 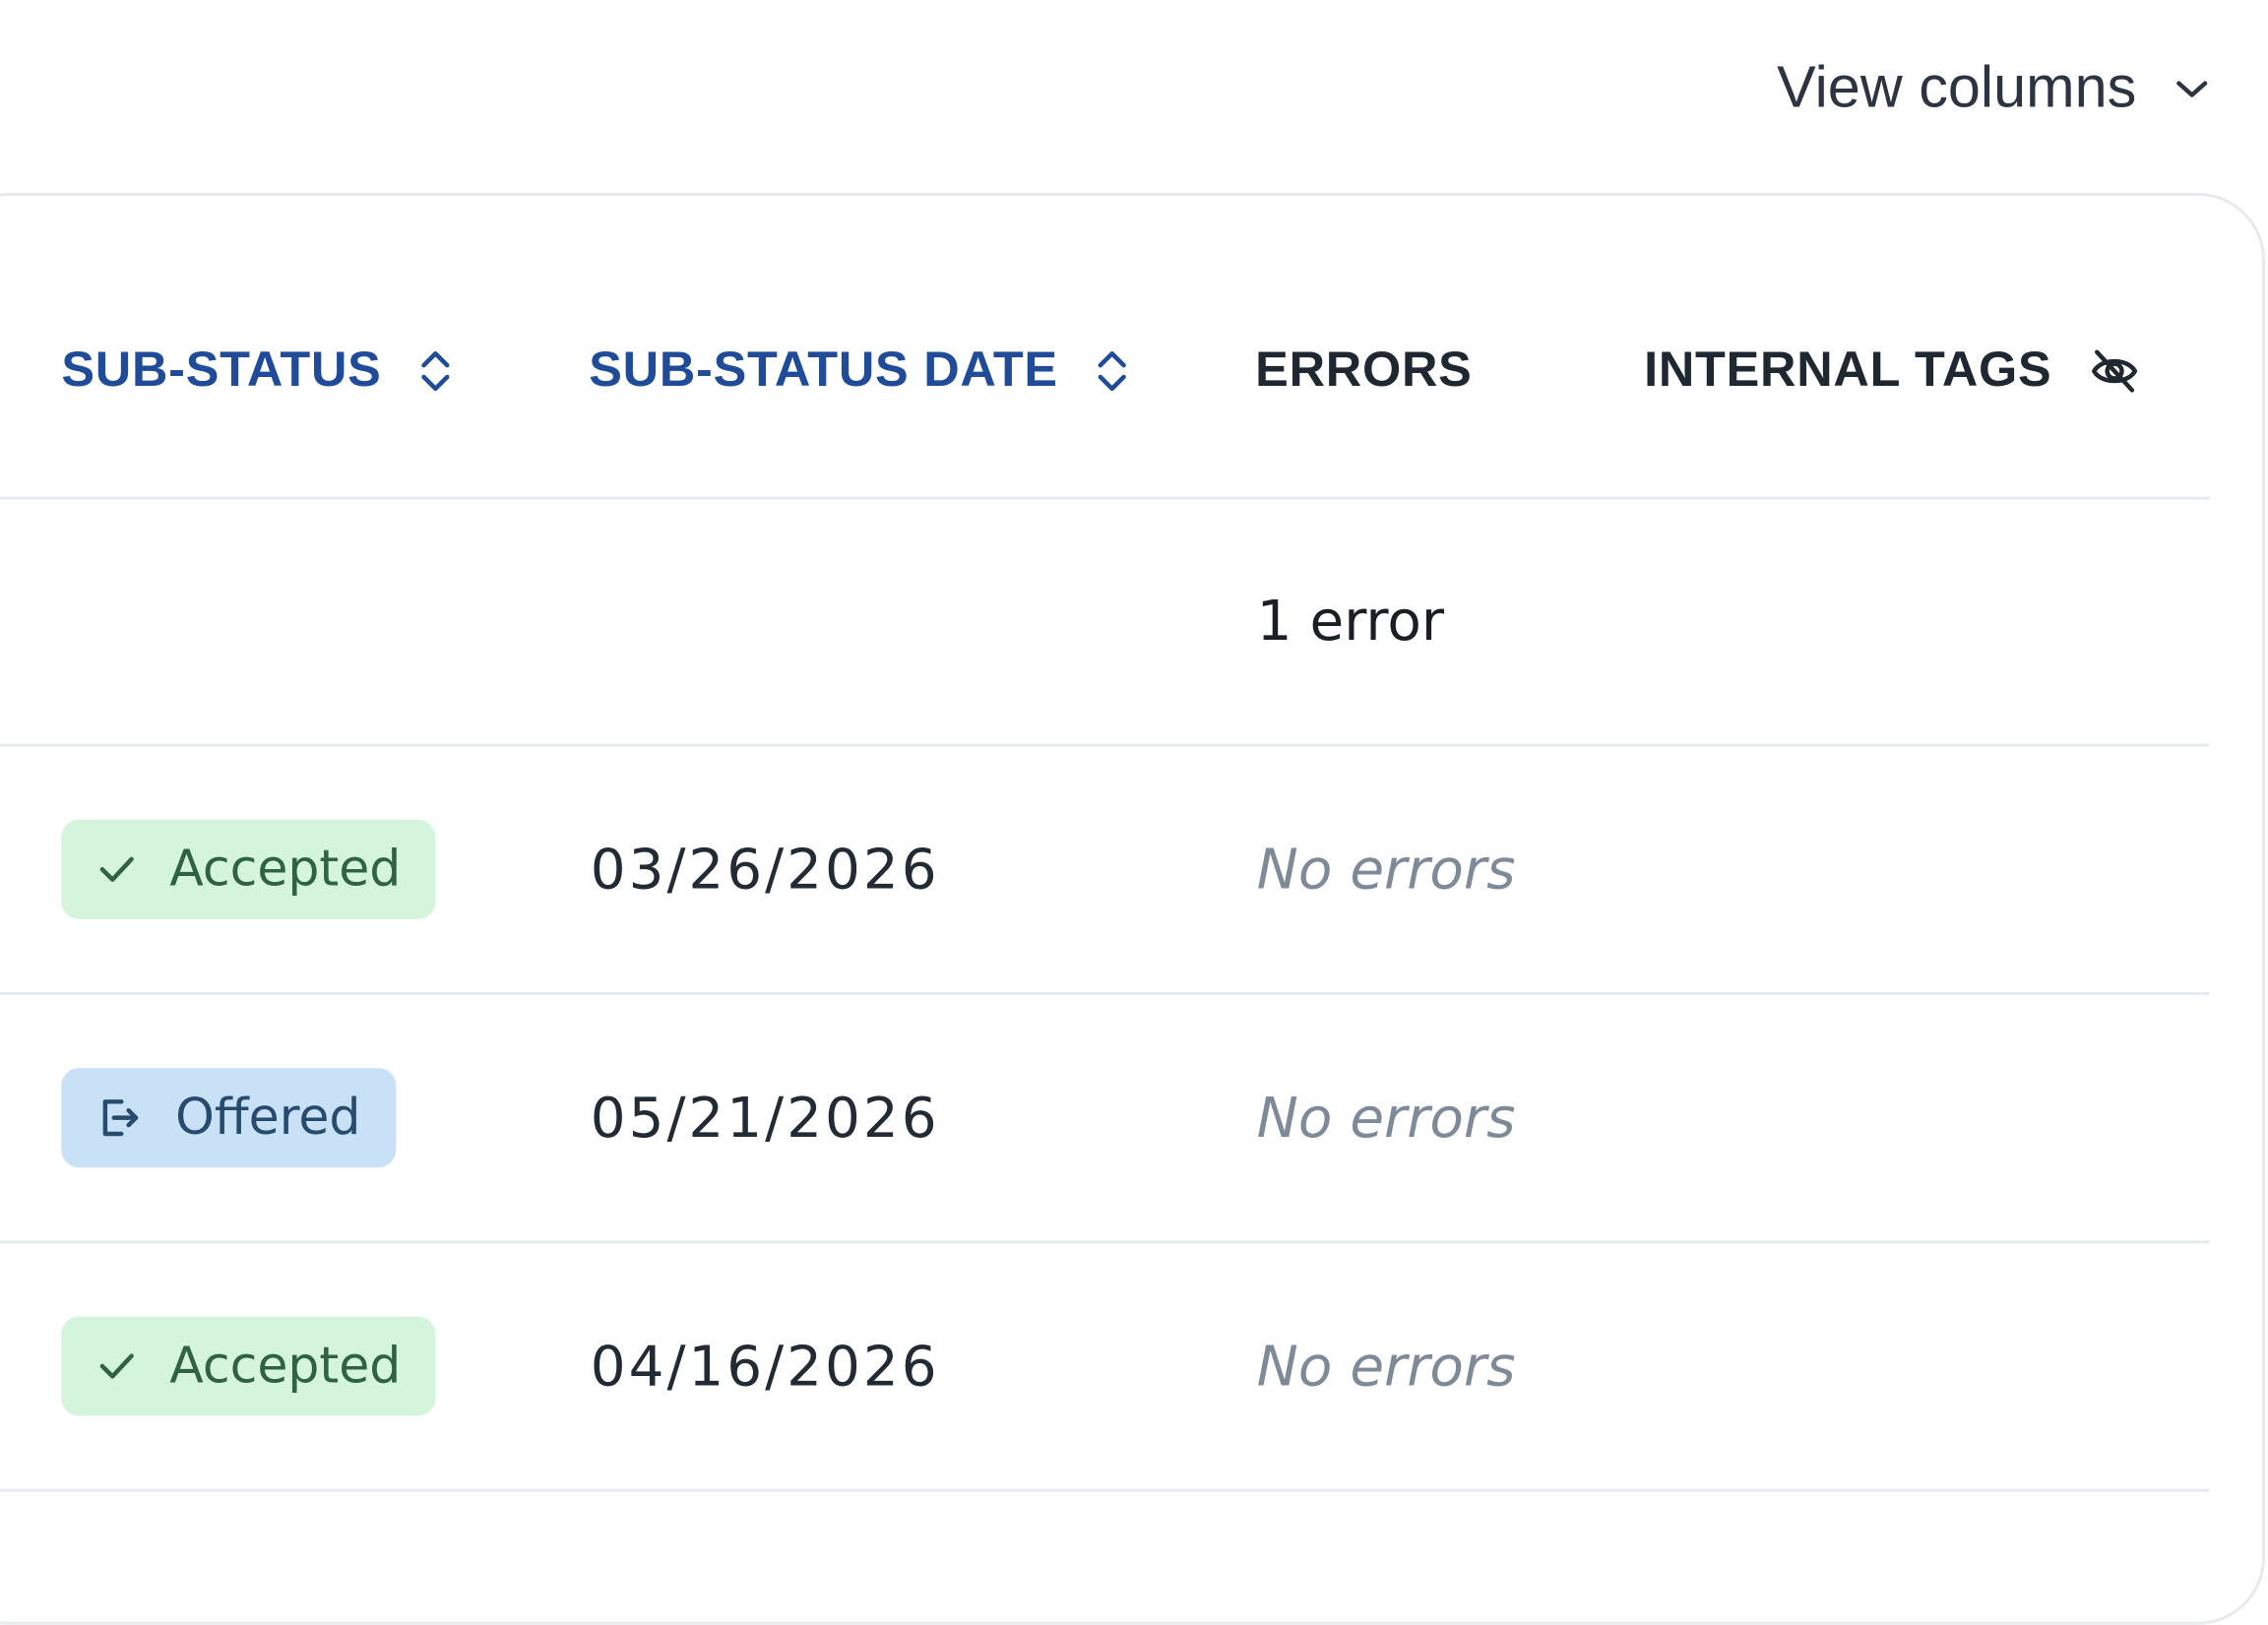 What do you see at coordinates (2192, 88) in the screenshot?
I see `chevron-down-icon` at bounding box center [2192, 88].